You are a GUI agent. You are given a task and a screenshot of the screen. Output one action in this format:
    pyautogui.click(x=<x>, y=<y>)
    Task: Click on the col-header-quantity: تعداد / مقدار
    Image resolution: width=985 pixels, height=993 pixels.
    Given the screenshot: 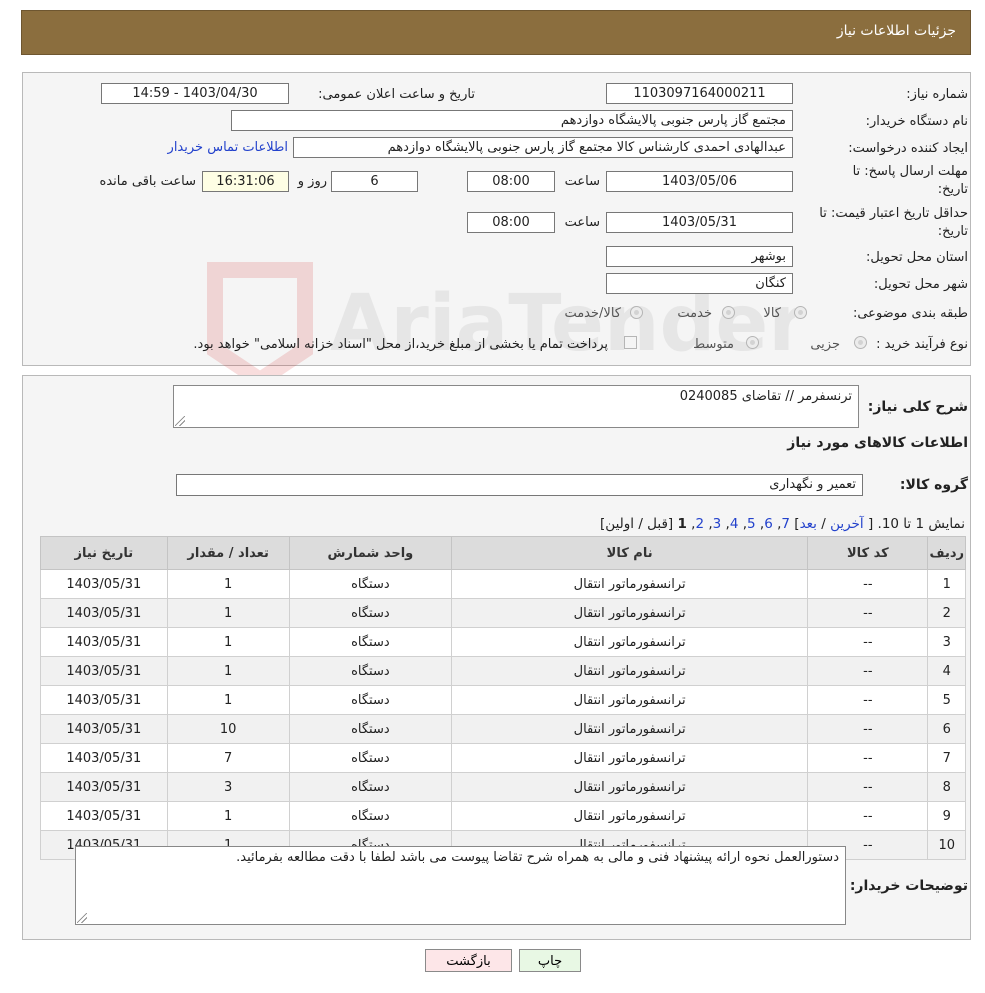 What is the action you would take?
    pyautogui.click(x=228, y=553)
    